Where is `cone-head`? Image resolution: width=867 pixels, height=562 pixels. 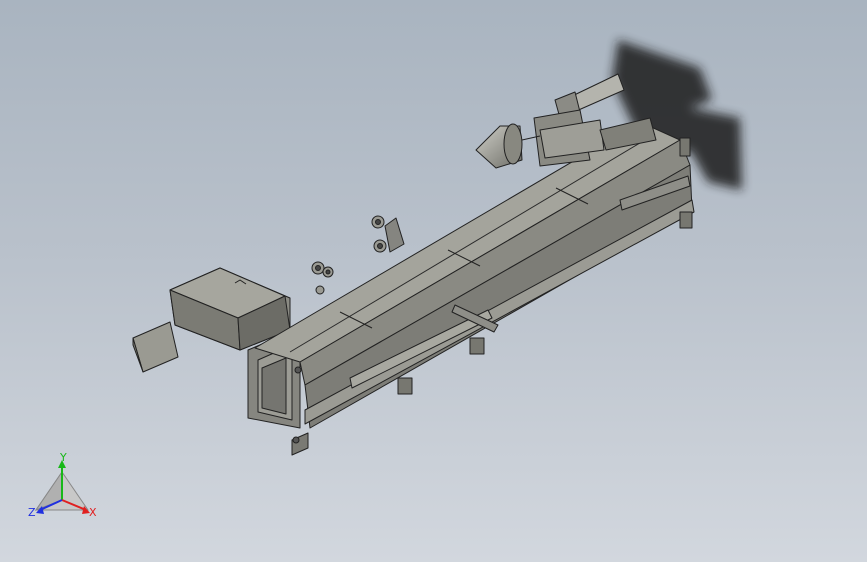 cone-head is located at coordinates (508, 146).